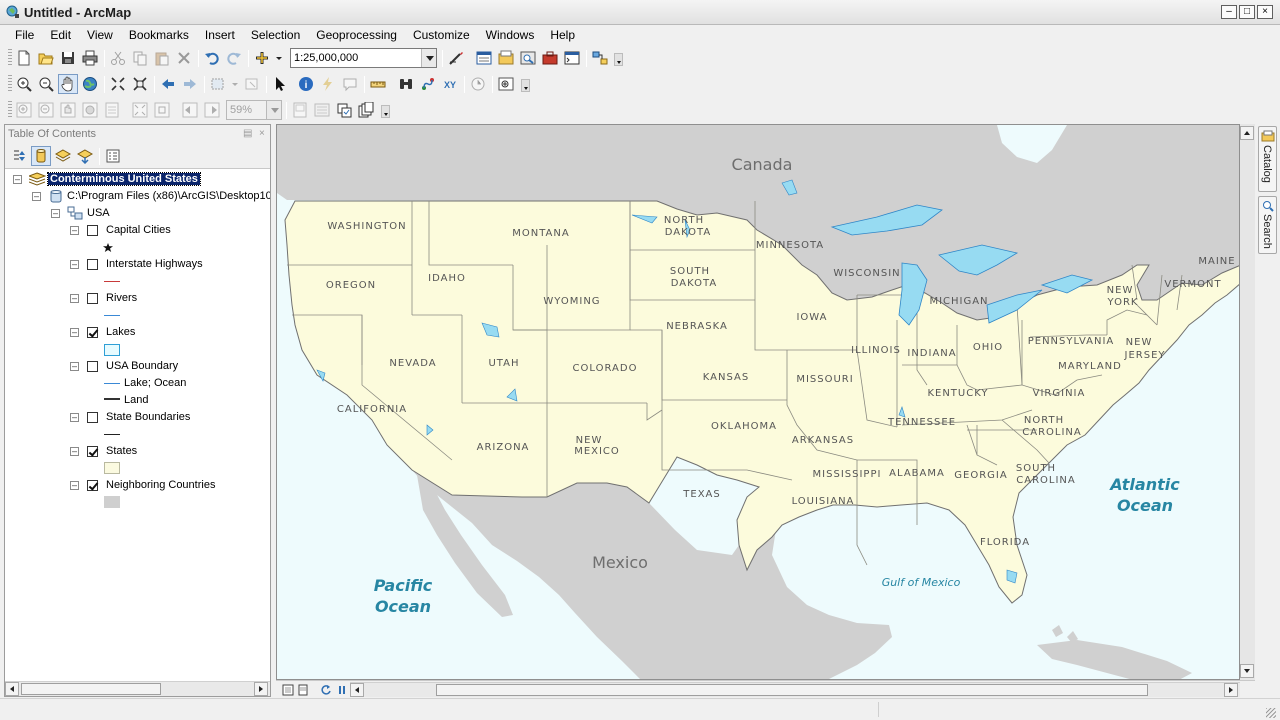  Describe the element at coordinates (528, 58) in the screenshot. I see `search-window-icon` at that location.